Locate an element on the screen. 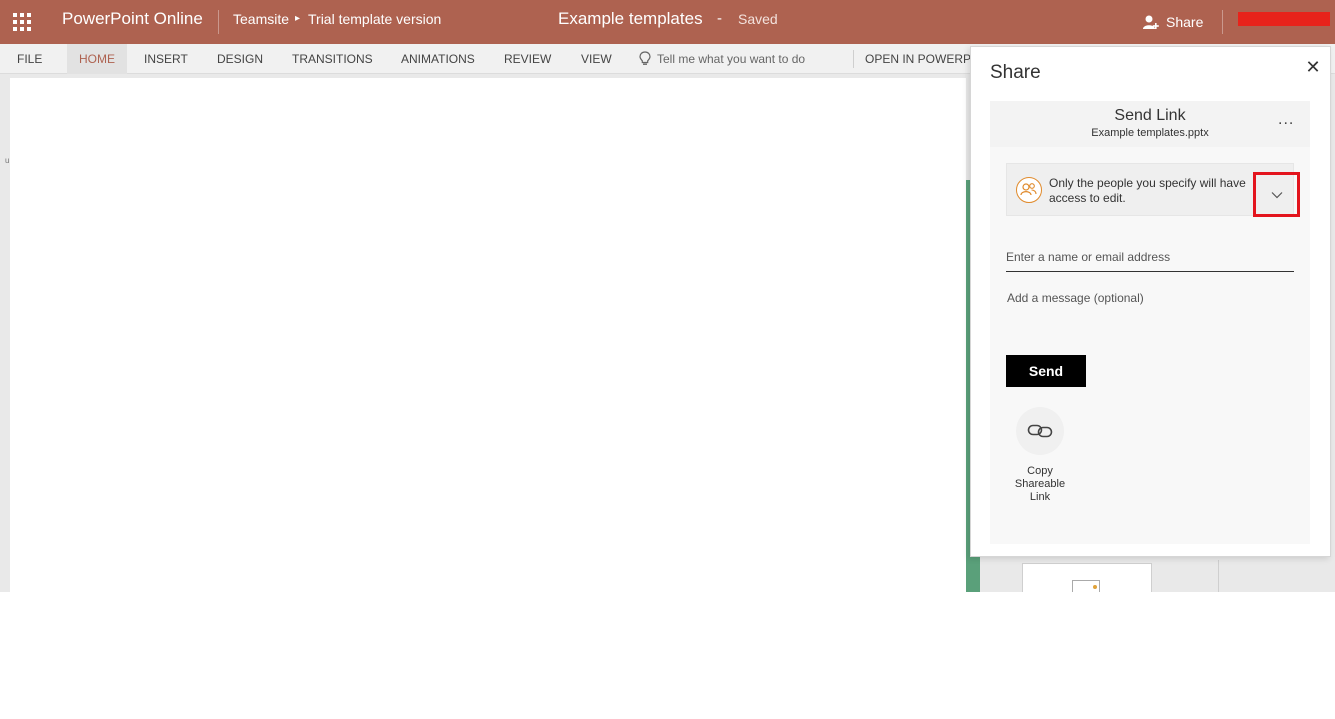 Image resolution: width=1335 pixels, height=719 pixels. document-title: Example templates is located at coordinates (630, 19).